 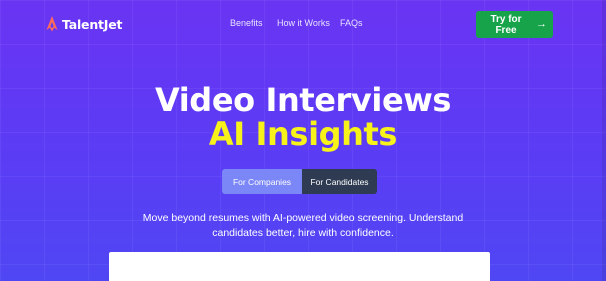 What do you see at coordinates (303, 233) in the screenshot?
I see `hero-description-line2: candidates better, hire with confidence.` at bounding box center [303, 233].